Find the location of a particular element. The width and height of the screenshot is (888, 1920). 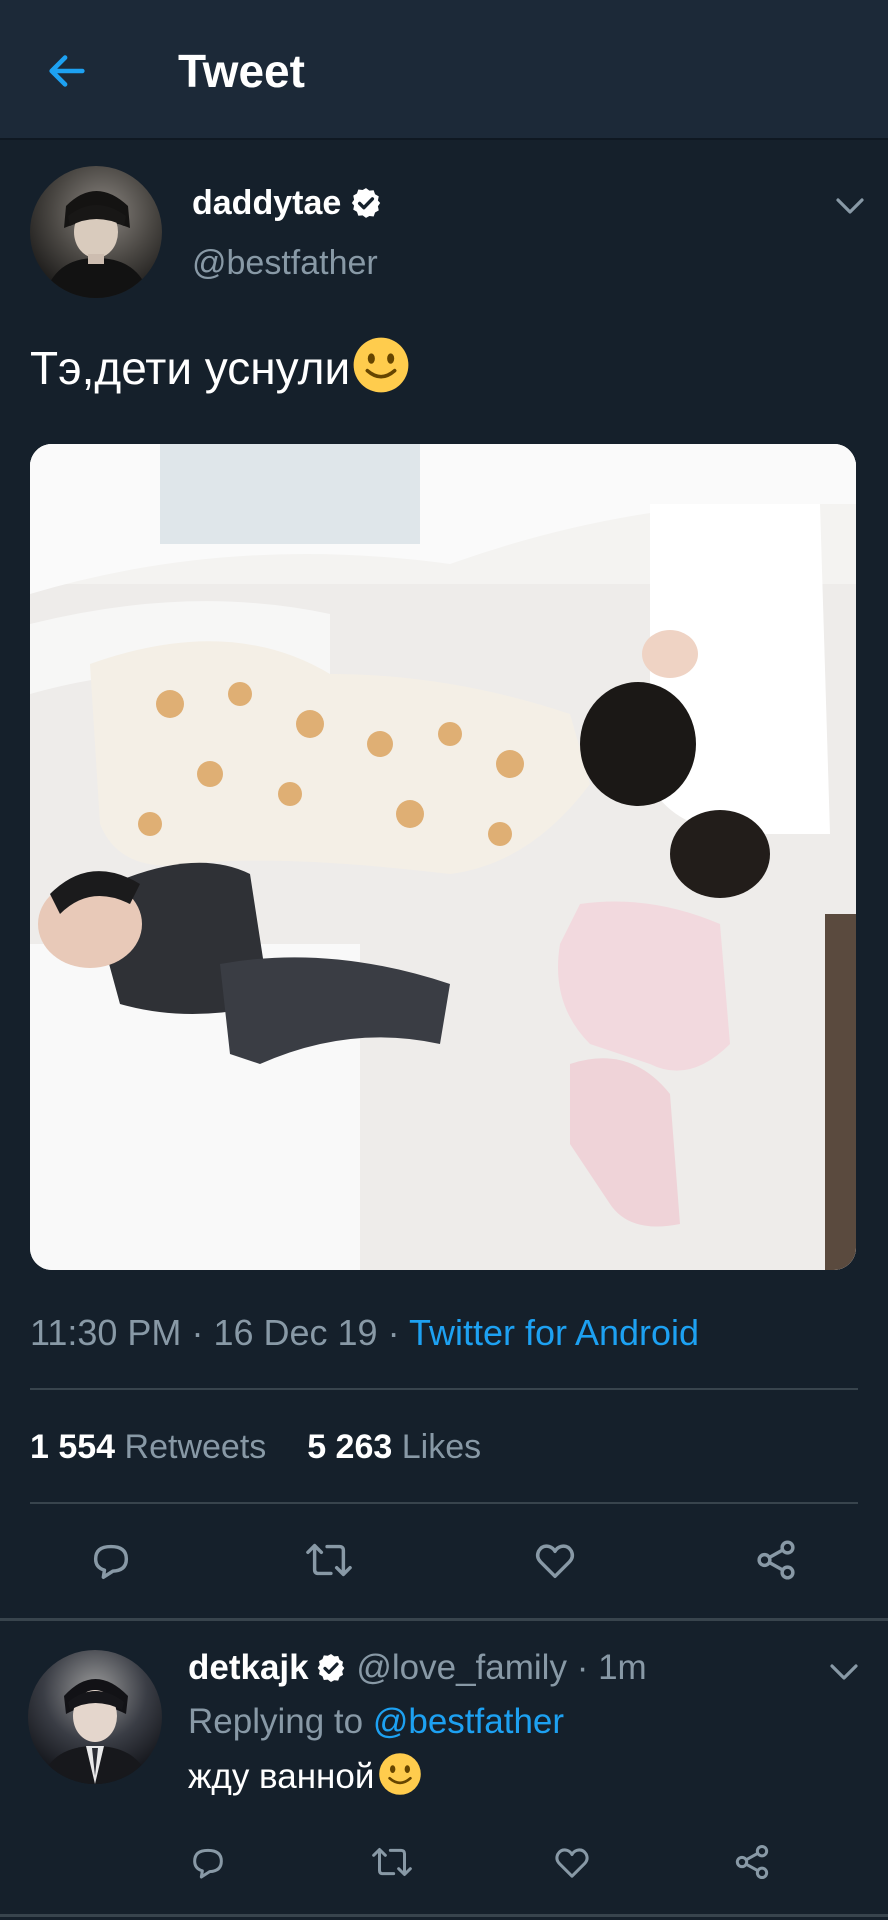

author-name-text: daddytae is located at coordinates (266, 203).